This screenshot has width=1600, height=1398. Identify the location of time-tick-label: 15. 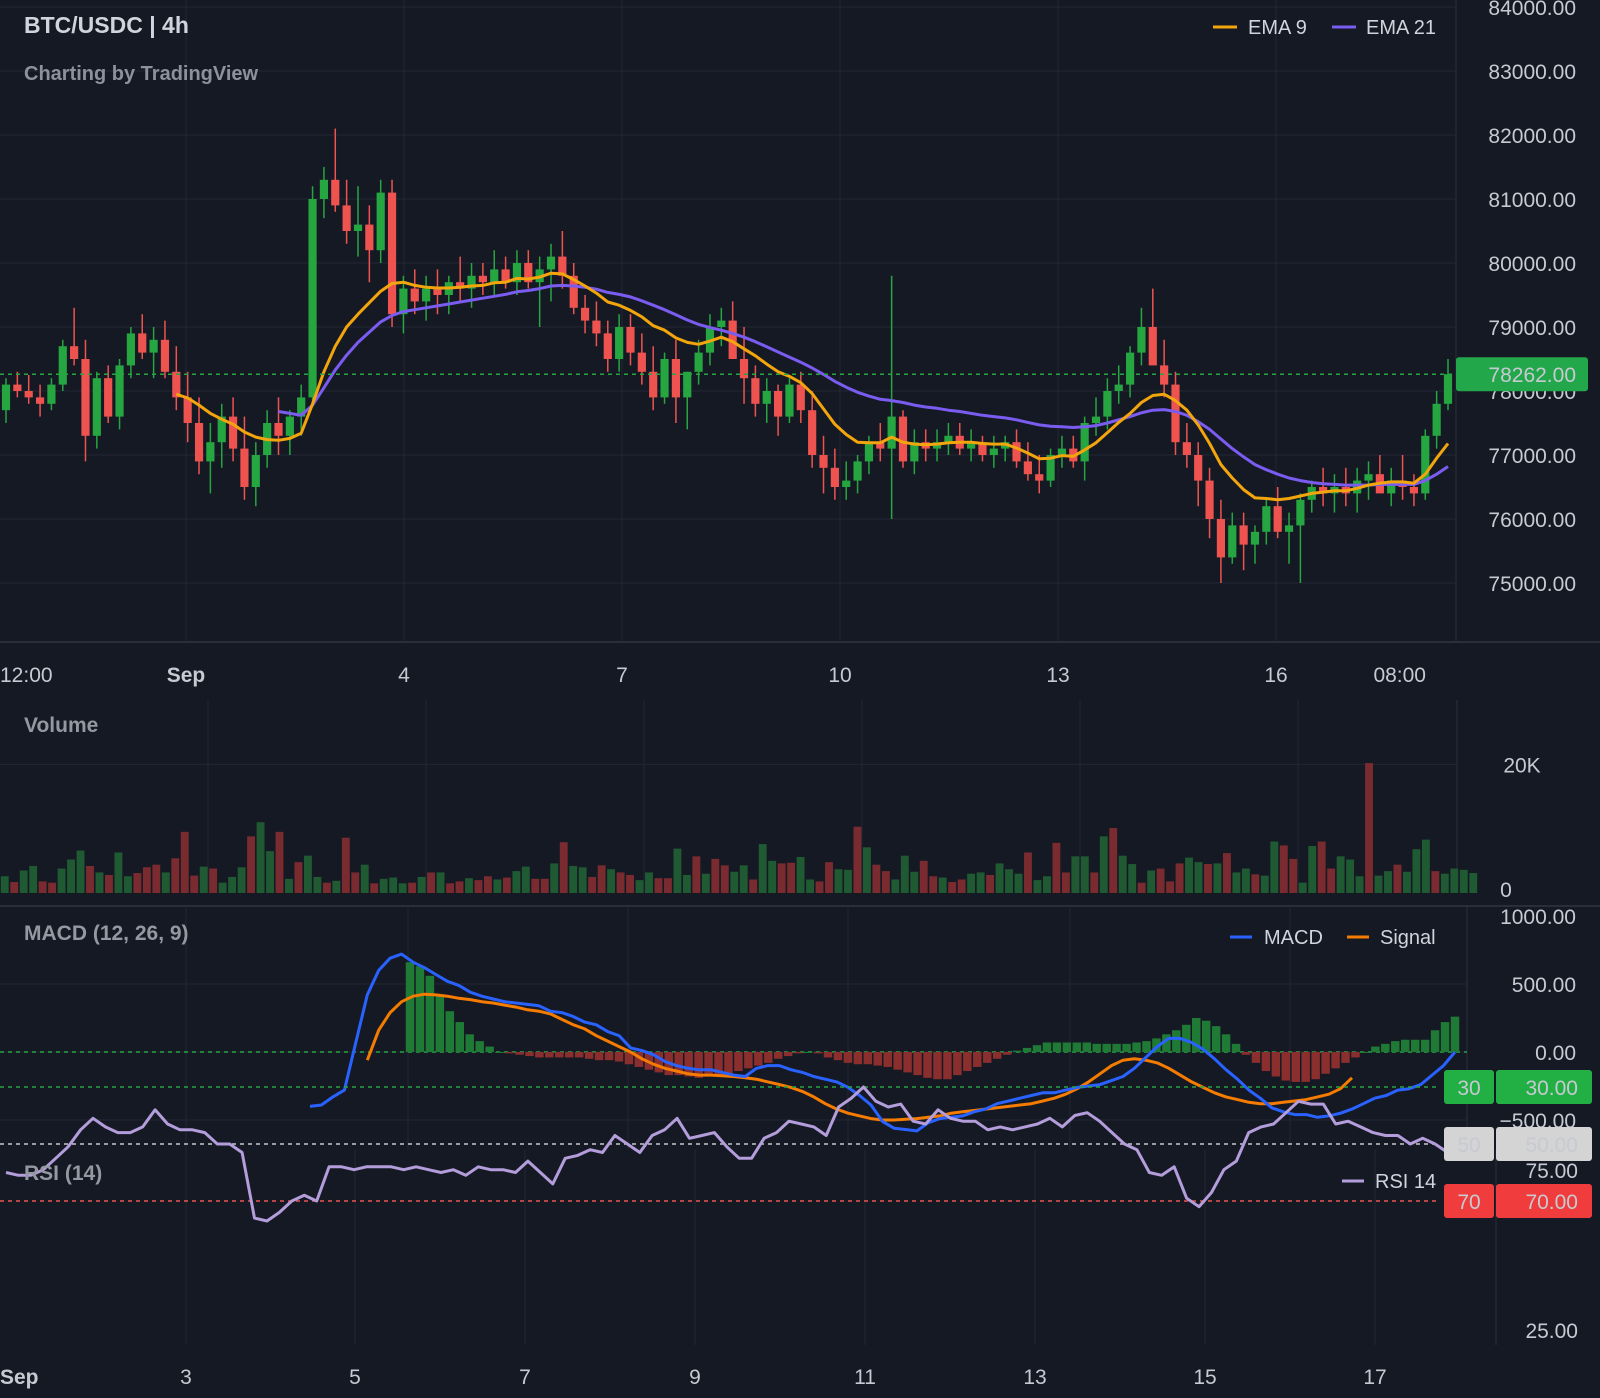
(1204, 1377).